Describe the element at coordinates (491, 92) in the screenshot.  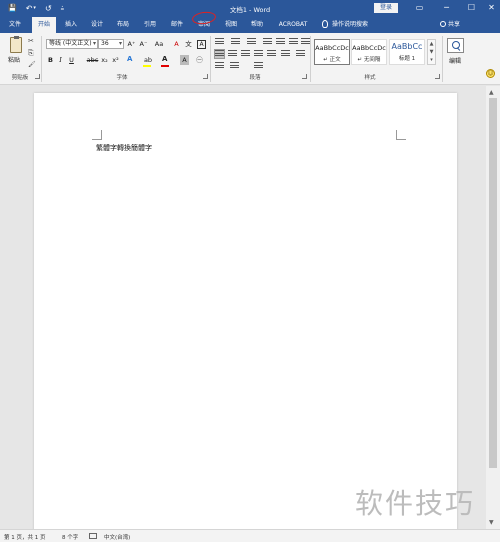
I see `scroll-up-icon: ▲` at that location.